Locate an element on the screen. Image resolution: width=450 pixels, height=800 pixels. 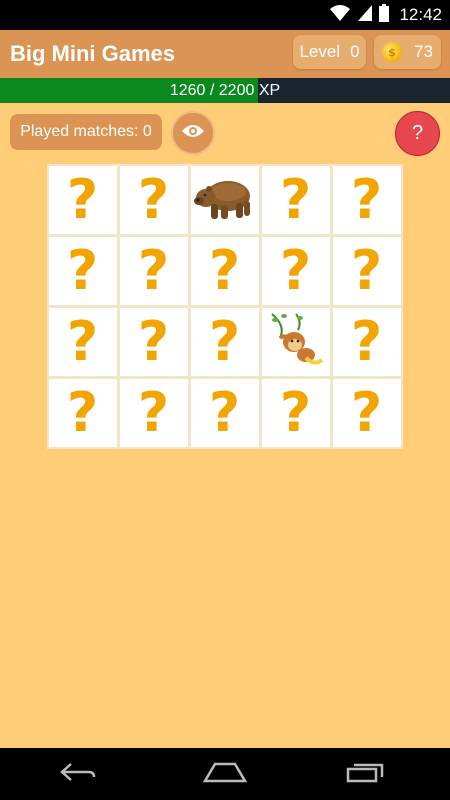
home-icon is located at coordinates (225, 774).